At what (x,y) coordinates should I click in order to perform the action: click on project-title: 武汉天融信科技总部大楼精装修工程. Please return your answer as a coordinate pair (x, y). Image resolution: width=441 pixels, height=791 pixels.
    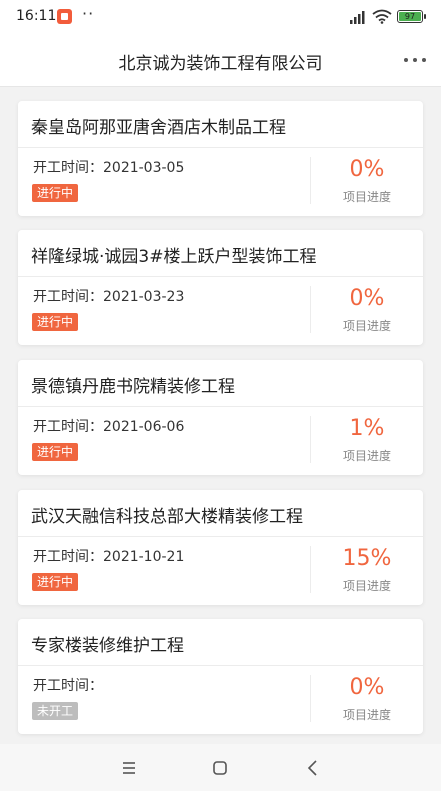
    Looking at the image, I should click on (167, 517).